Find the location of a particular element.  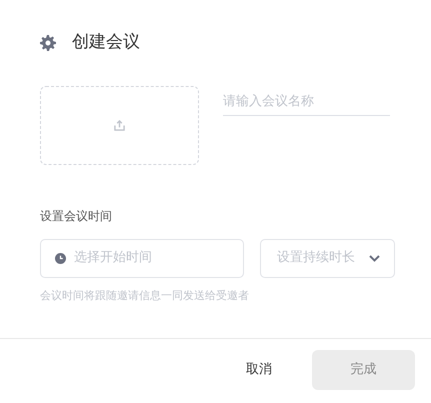

image-upload-area is located at coordinates (119, 125).